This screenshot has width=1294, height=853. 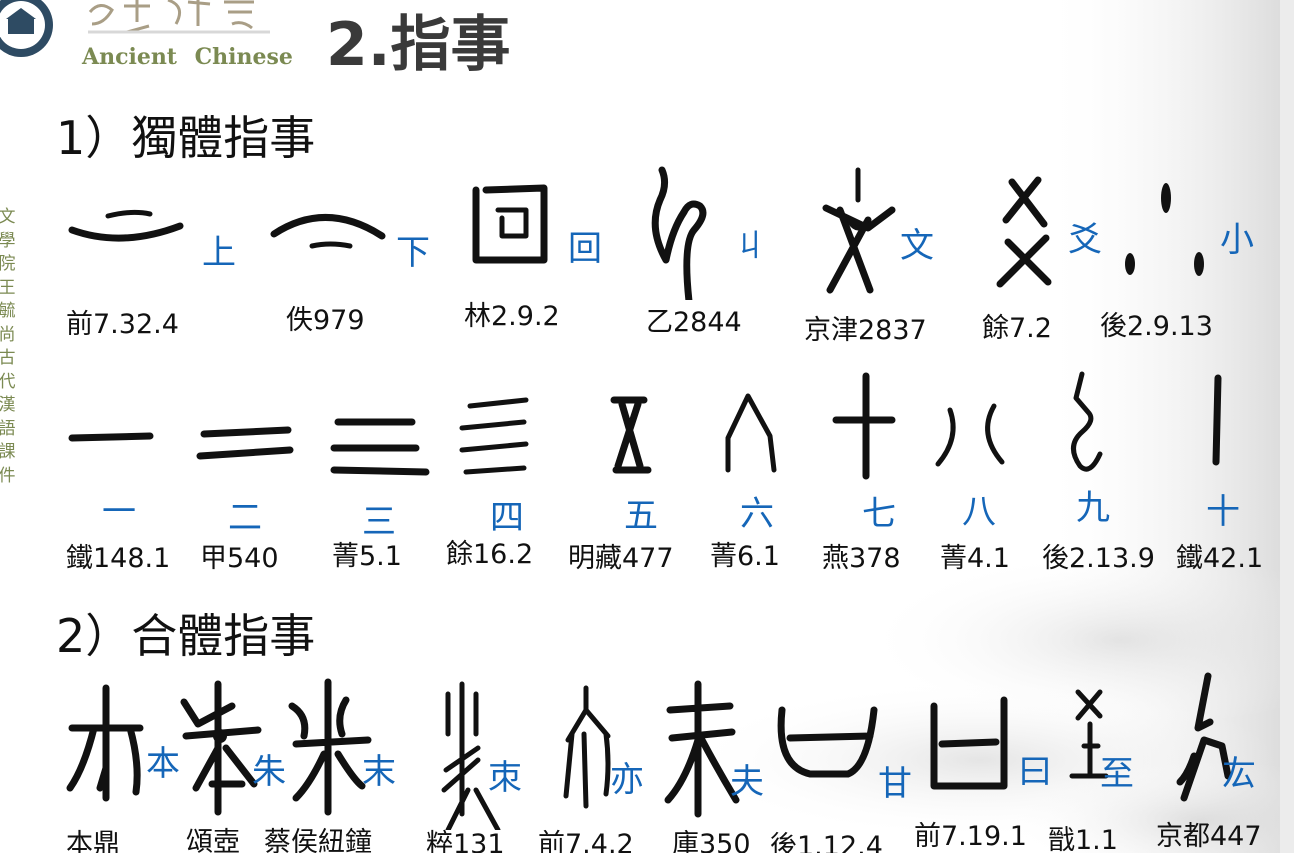 I want to click on modern-char: 朿, so click(x=505, y=778).